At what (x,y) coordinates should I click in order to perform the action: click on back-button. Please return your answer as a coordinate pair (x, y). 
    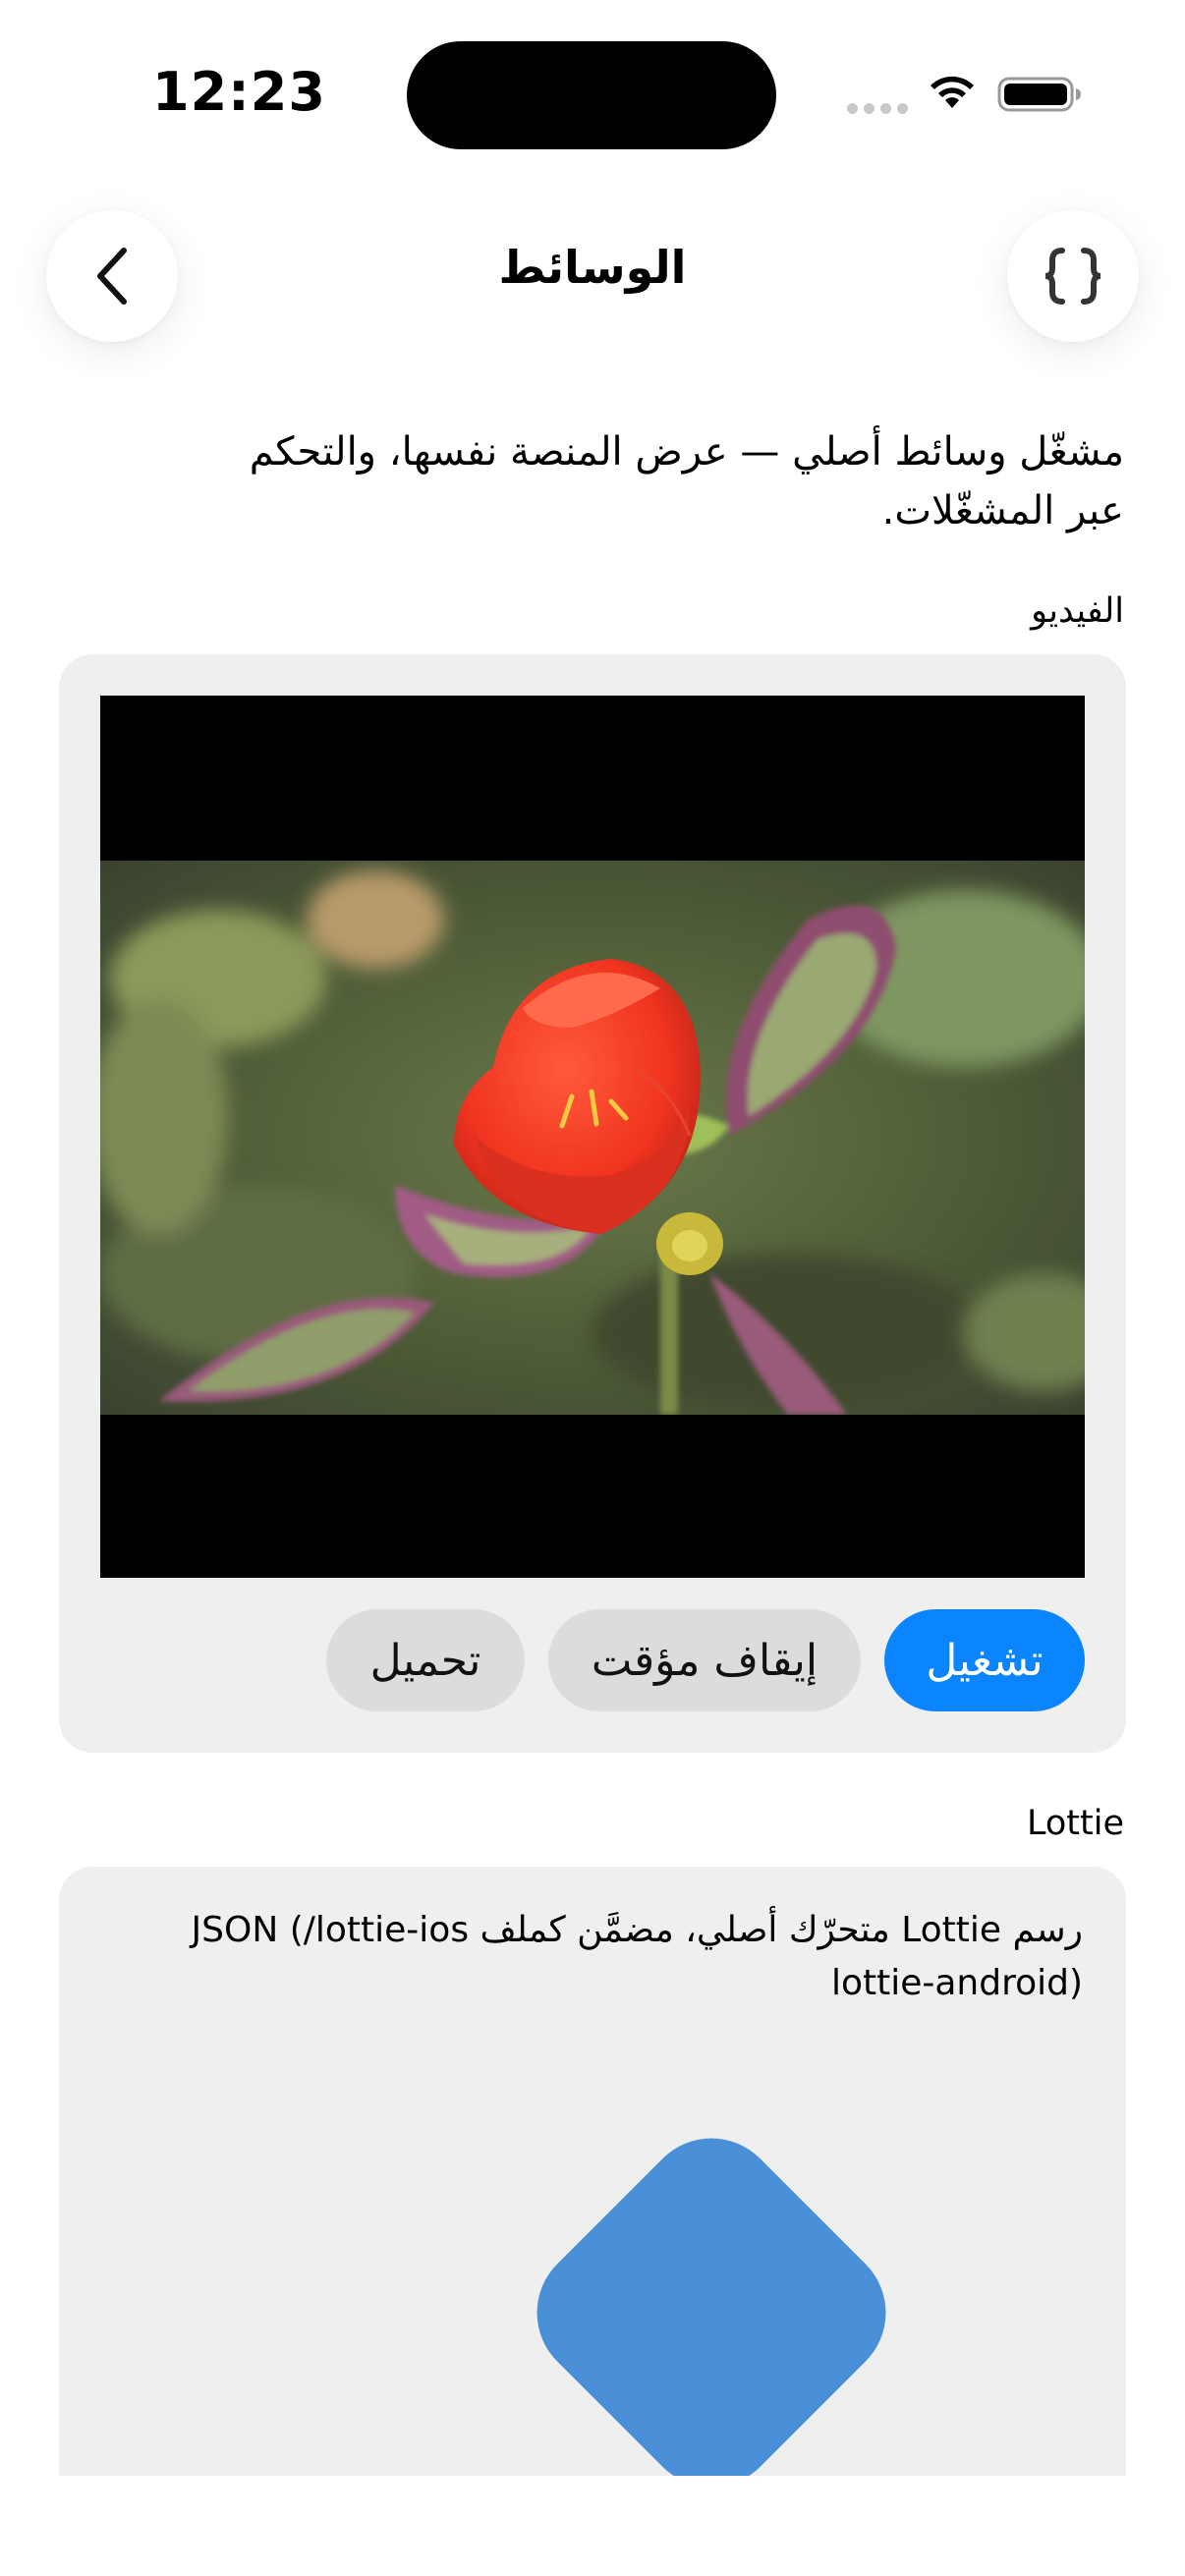
    Looking at the image, I should click on (112, 276).